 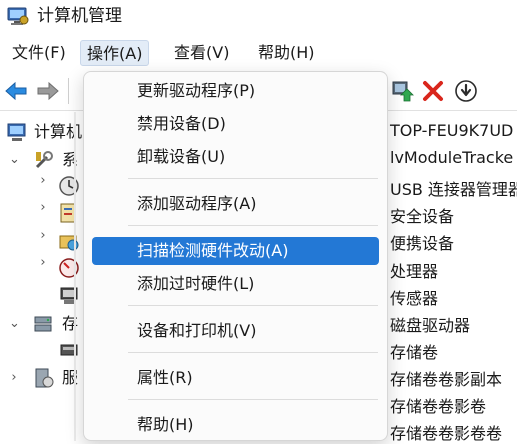 I want to click on scan-hardware-icon, so click(x=402, y=91).